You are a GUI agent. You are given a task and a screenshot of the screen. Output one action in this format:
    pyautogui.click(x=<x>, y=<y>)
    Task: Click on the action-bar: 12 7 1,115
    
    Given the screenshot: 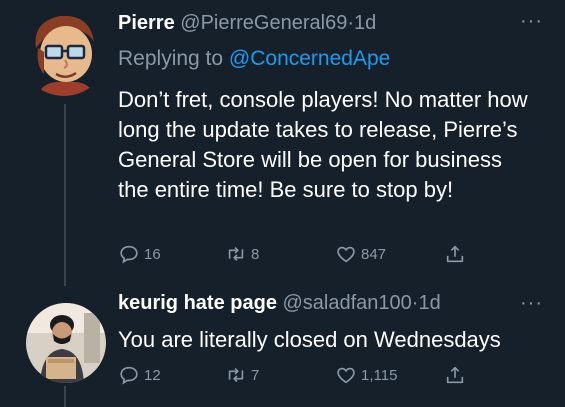 What is the action you would take?
    pyautogui.click(x=328, y=377)
    